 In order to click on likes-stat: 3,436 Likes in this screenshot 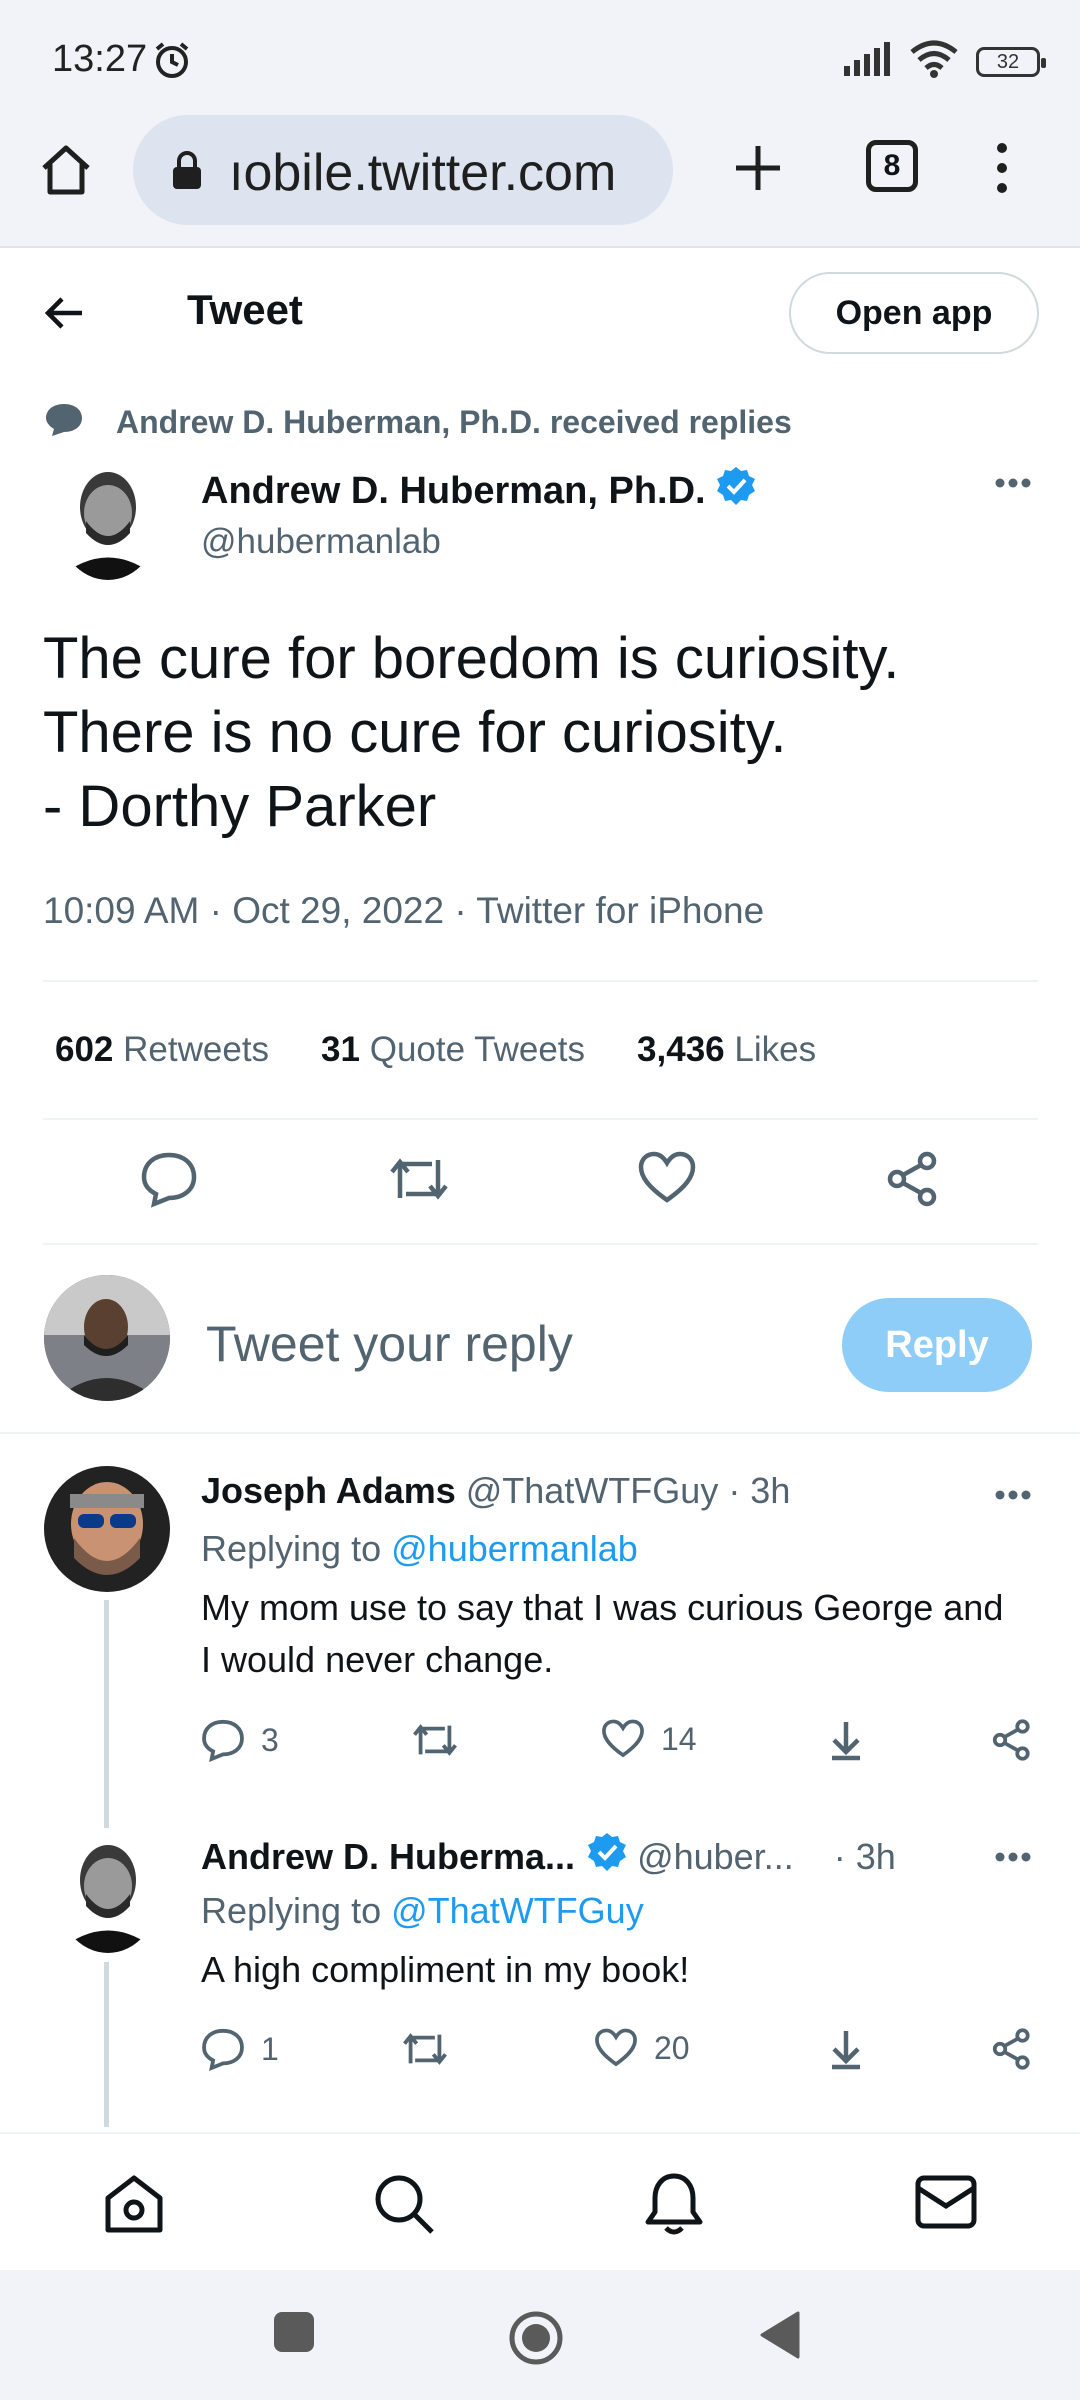, I will do `click(726, 1050)`.